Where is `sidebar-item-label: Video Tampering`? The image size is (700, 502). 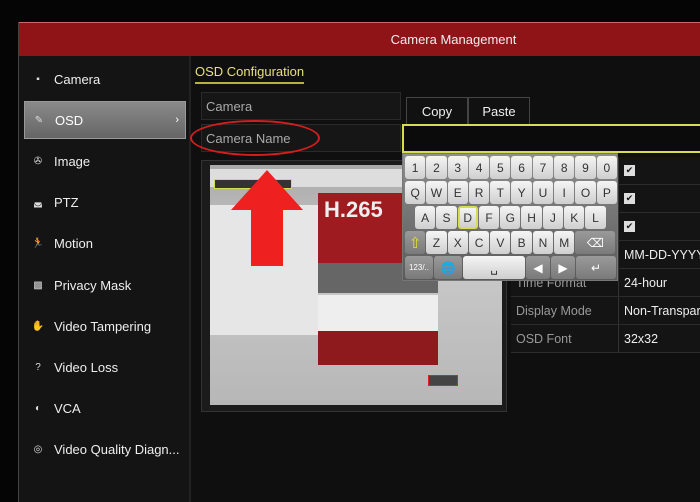 sidebar-item-label: Video Tampering is located at coordinates (103, 326).